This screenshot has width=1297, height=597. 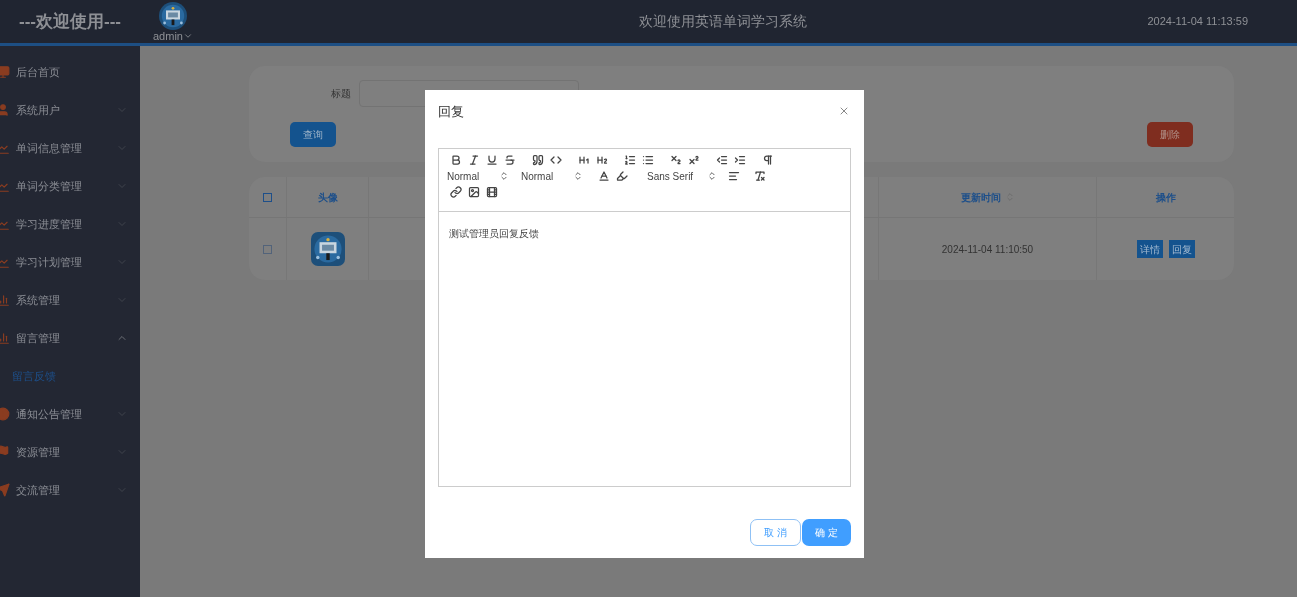 What do you see at coordinates (556, 160) in the screenshot?
I see `code-icon` at bounding box center [556, 160].